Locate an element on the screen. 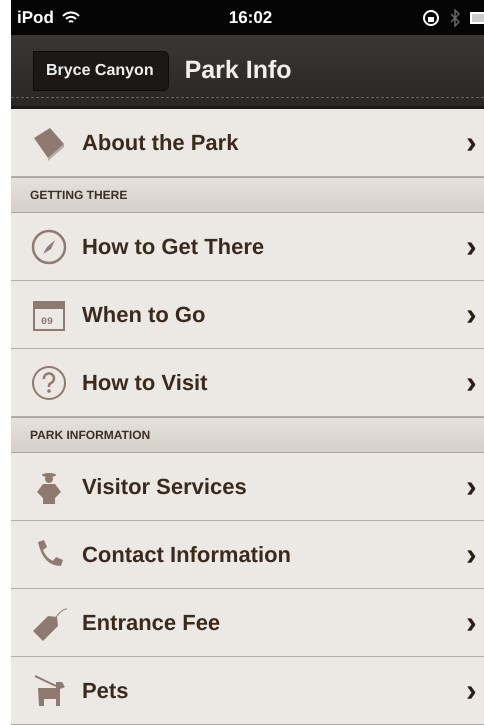  device-name: iPod is located at coordinates (35, 18).